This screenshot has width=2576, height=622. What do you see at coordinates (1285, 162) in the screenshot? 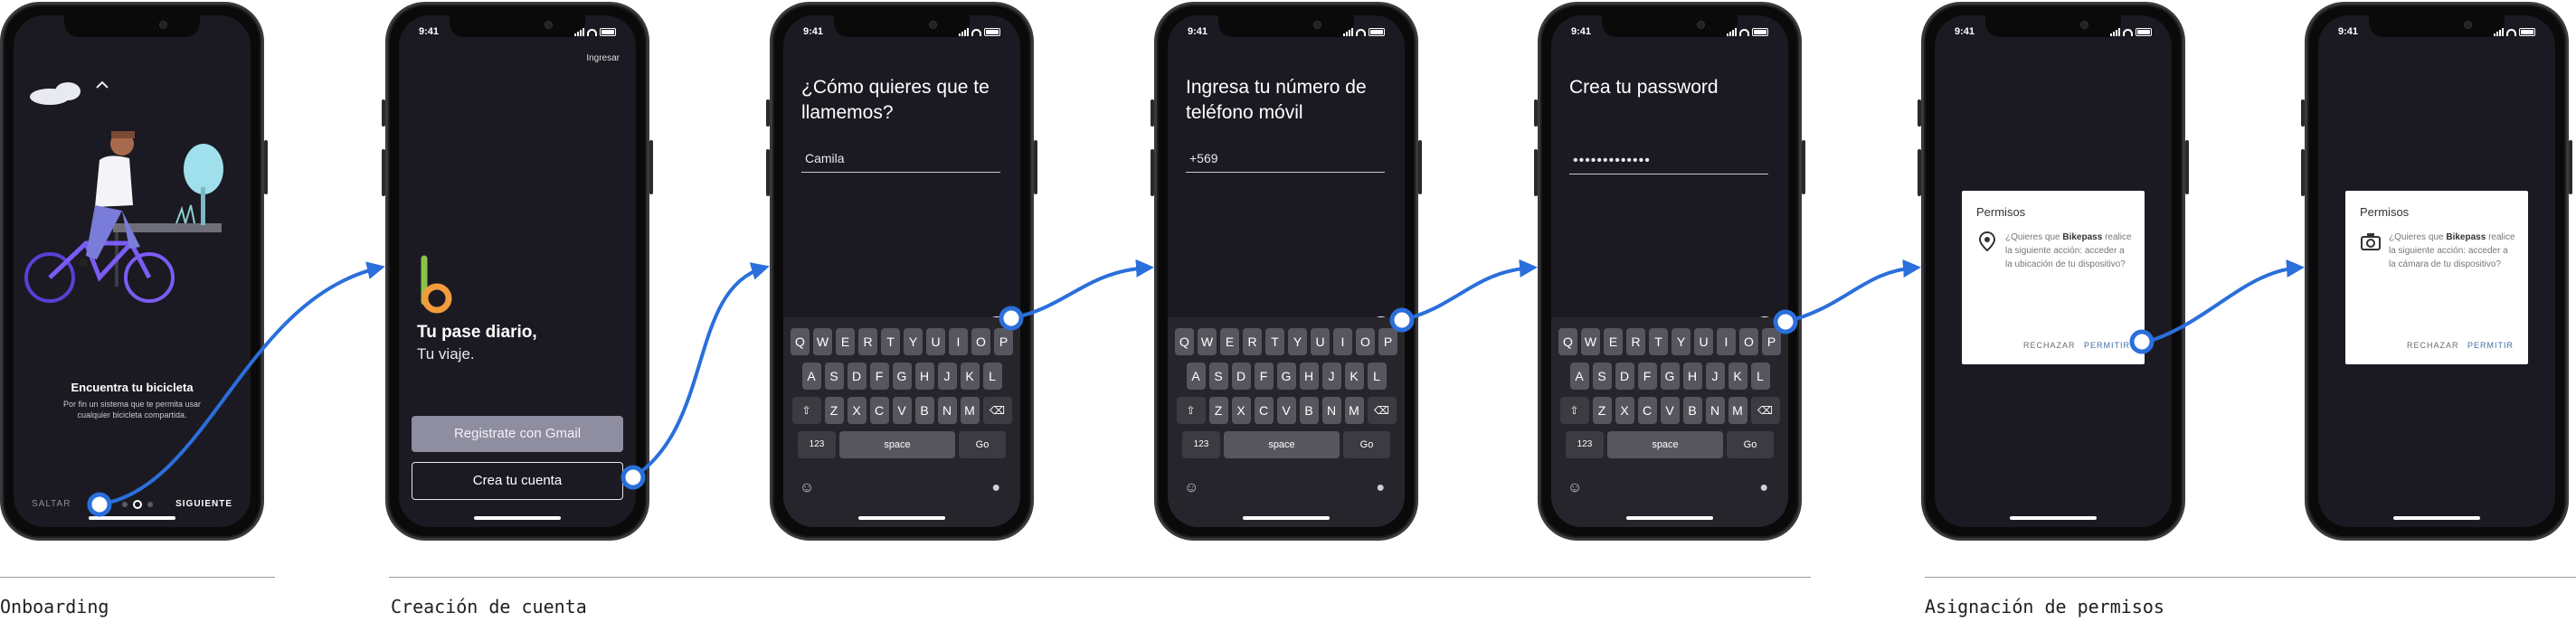
I see `phone-field: +569` at bounding box center [1285, 162].